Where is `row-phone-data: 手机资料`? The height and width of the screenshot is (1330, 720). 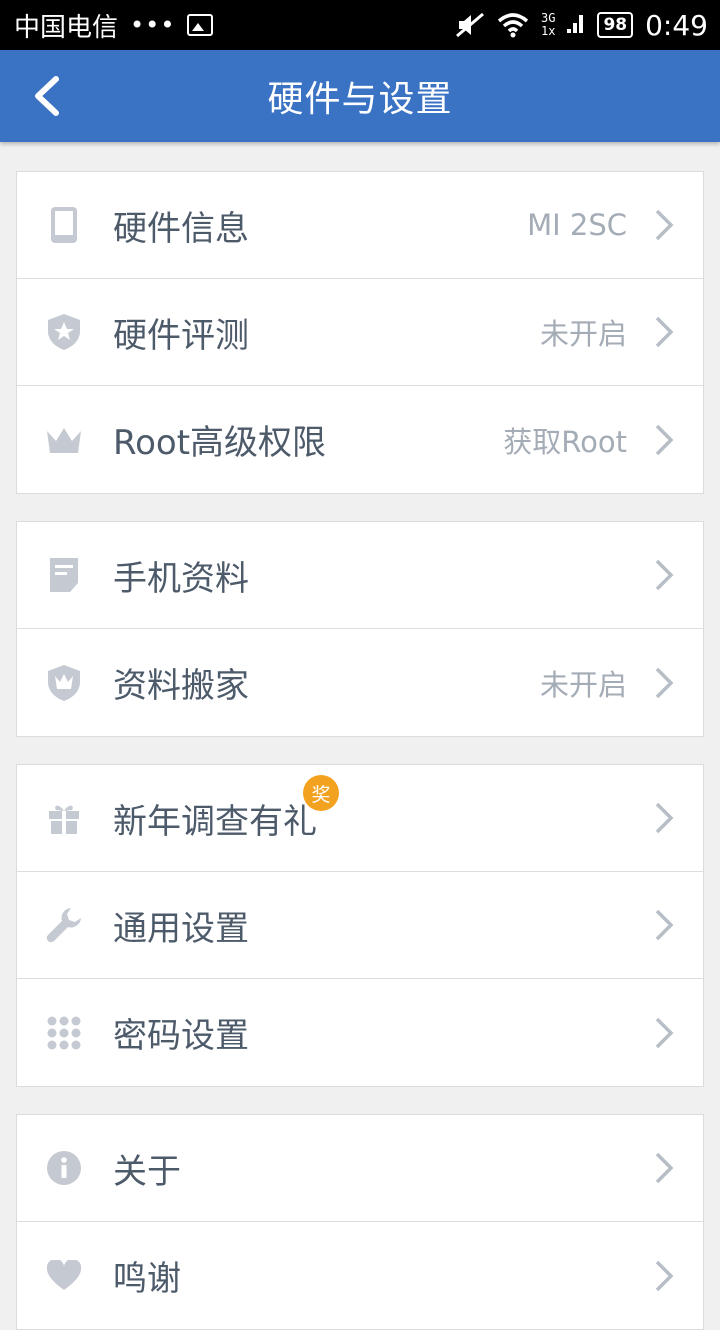
row-phone-data: 手机资料 is located at coordinates (360, 575).